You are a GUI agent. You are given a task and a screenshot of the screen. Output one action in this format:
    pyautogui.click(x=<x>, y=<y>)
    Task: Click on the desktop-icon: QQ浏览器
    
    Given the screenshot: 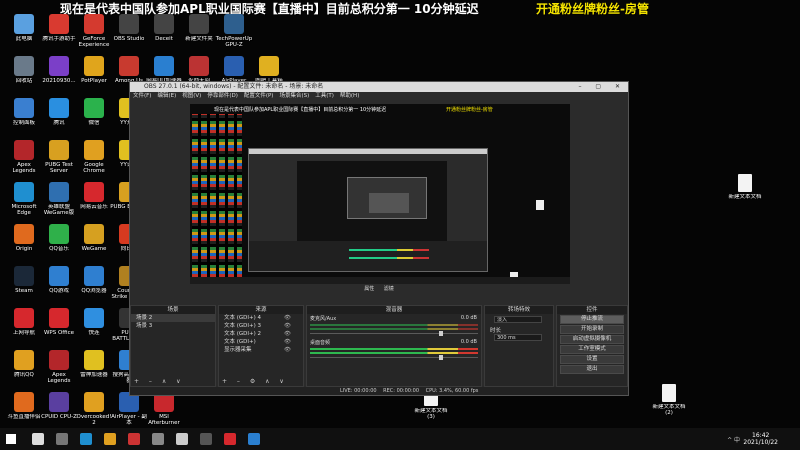 What is the action you would take?
    pyautogui.click(x=94, y=286)
    